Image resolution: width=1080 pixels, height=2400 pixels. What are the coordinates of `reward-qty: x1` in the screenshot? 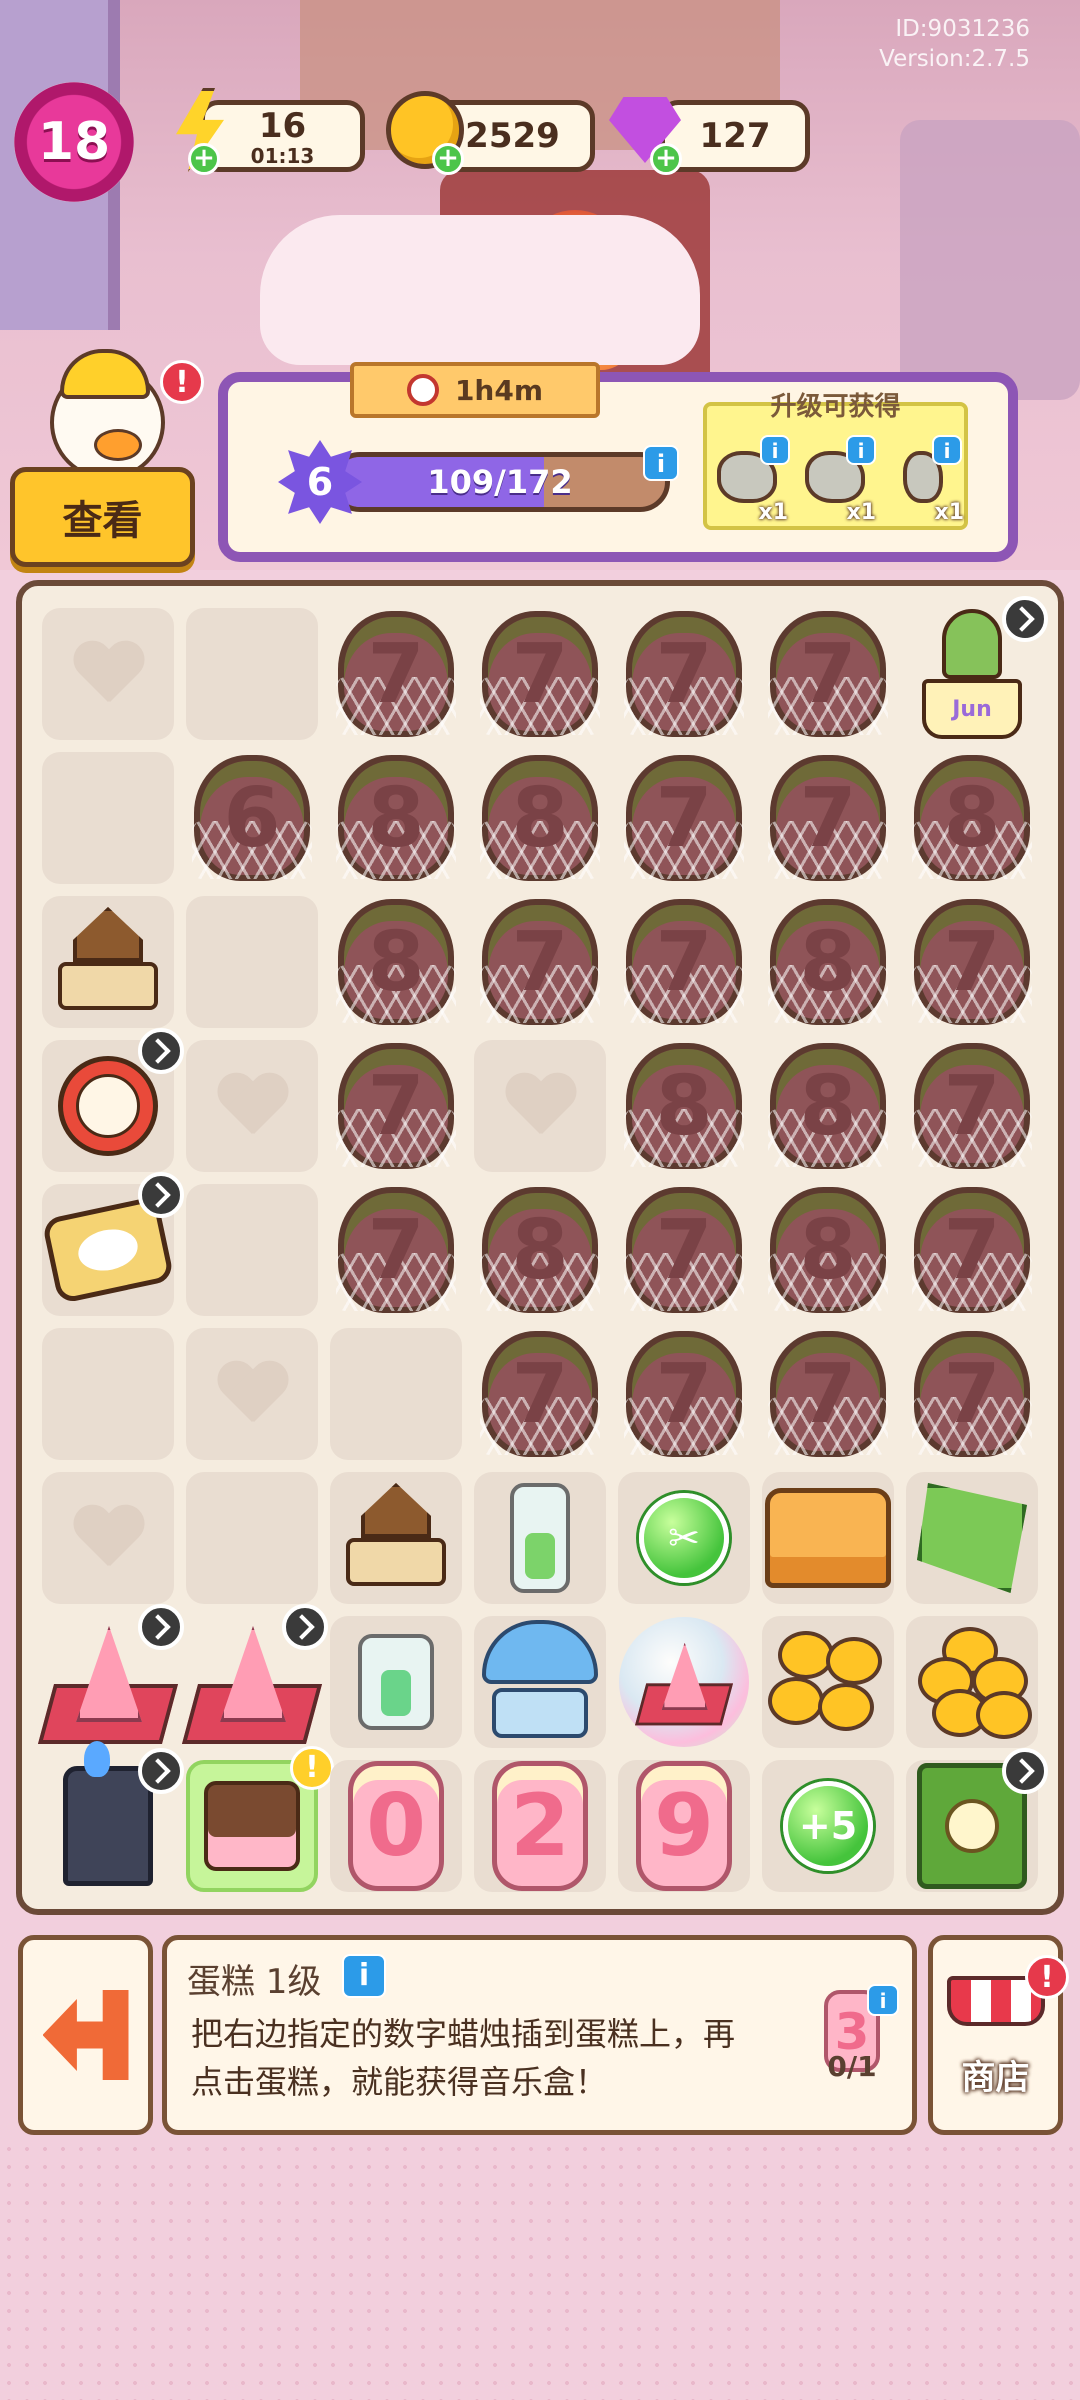 It's located at (949, 512).